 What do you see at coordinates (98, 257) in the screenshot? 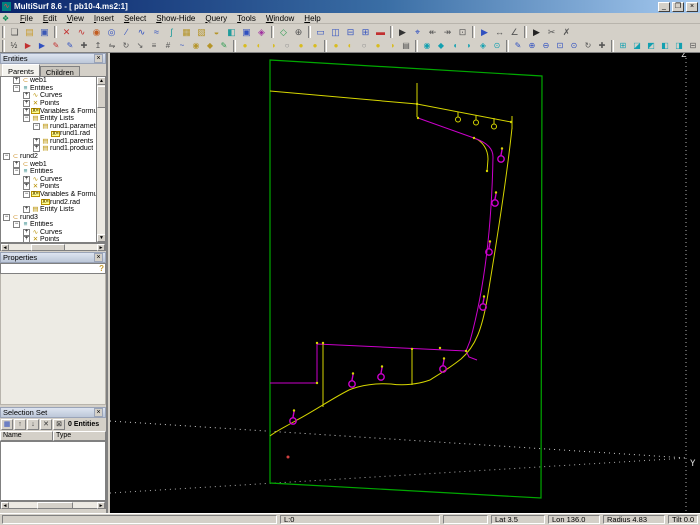
I see `properties-close-icon: ×` at bounding box center [98, 257].